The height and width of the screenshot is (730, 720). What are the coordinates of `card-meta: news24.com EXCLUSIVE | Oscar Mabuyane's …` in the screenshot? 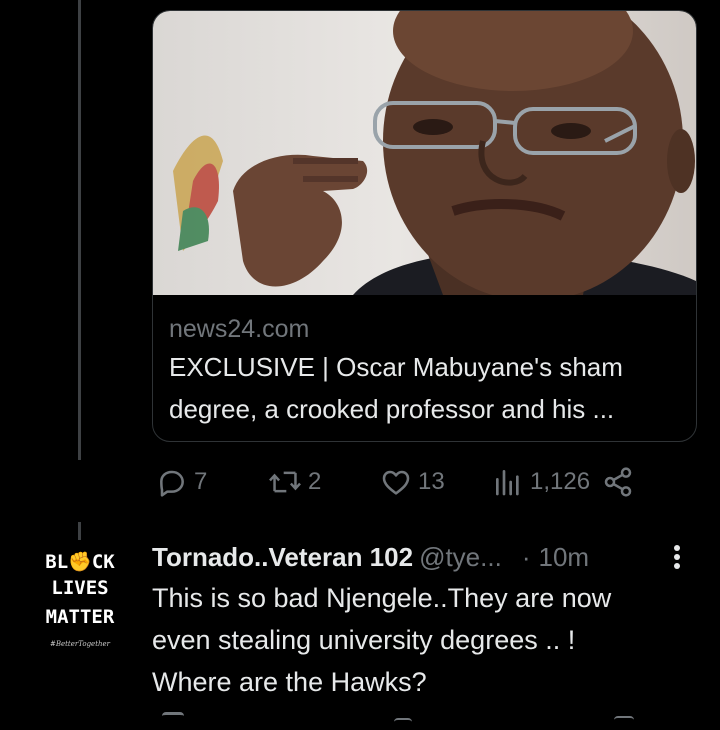 It's located at (425, 371).